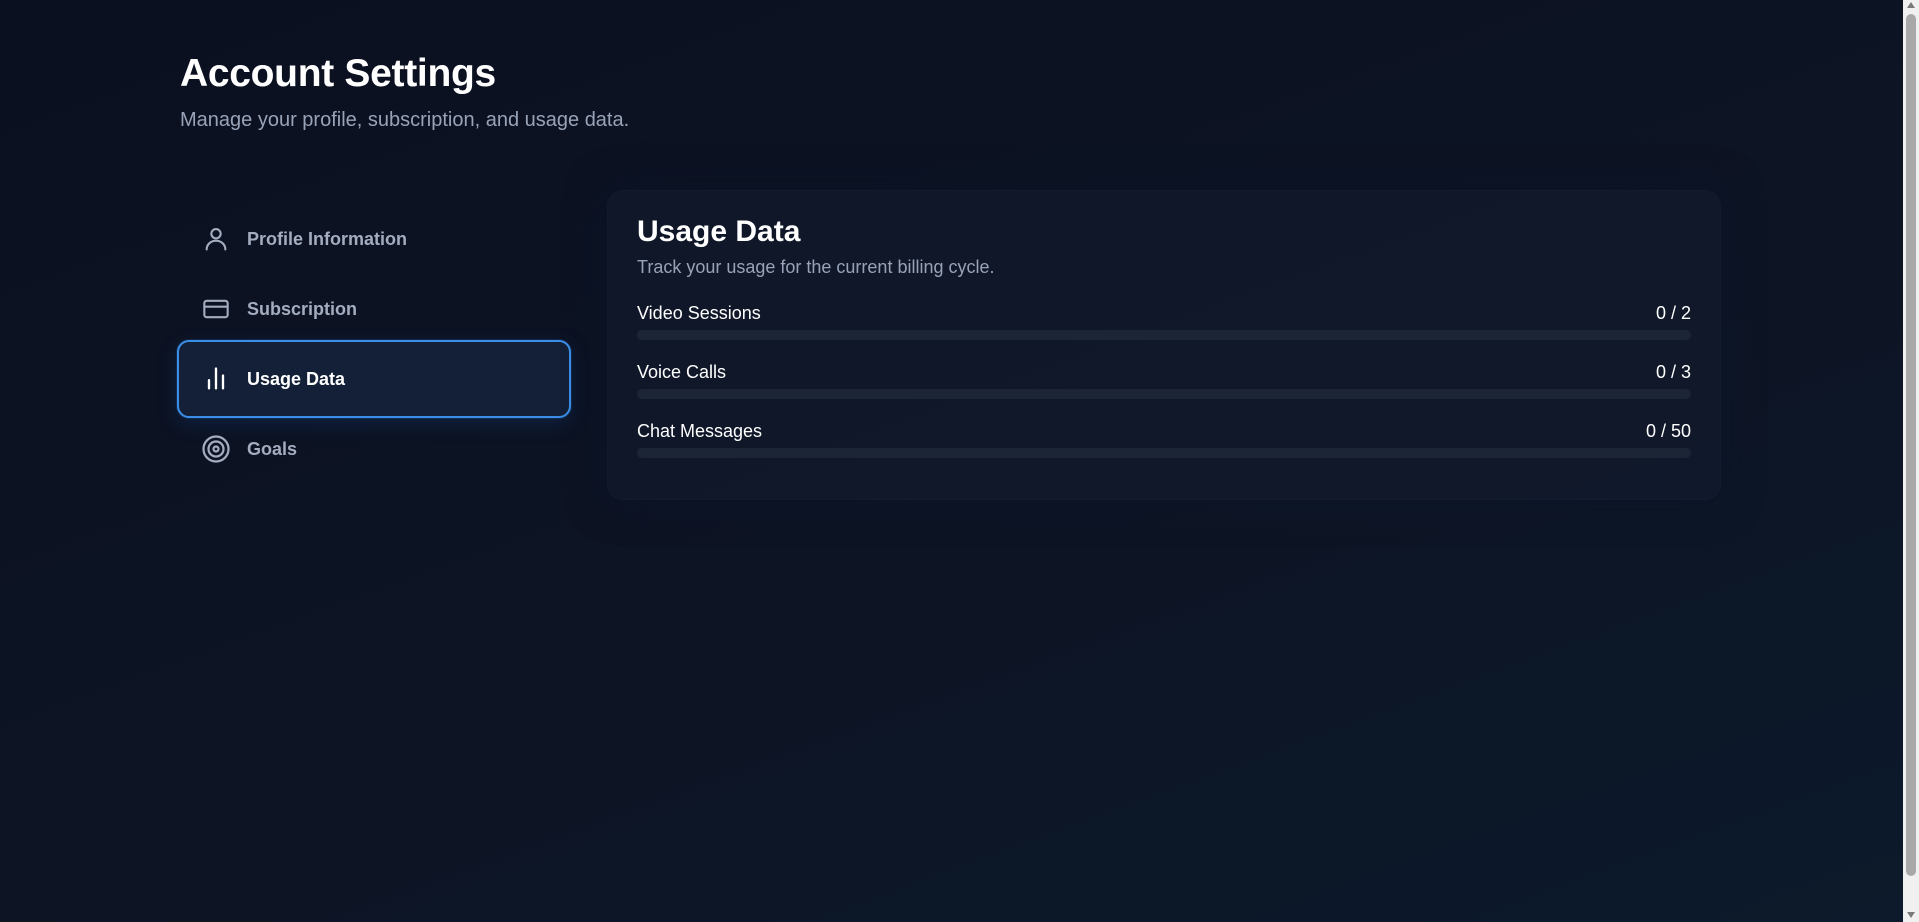 This screenshot has width=1919, height=922. What do you see at coordinates (1668, 431) in the screenshot?
I see `usage-value: 0 / 50` at bounding box center [1668, 431].